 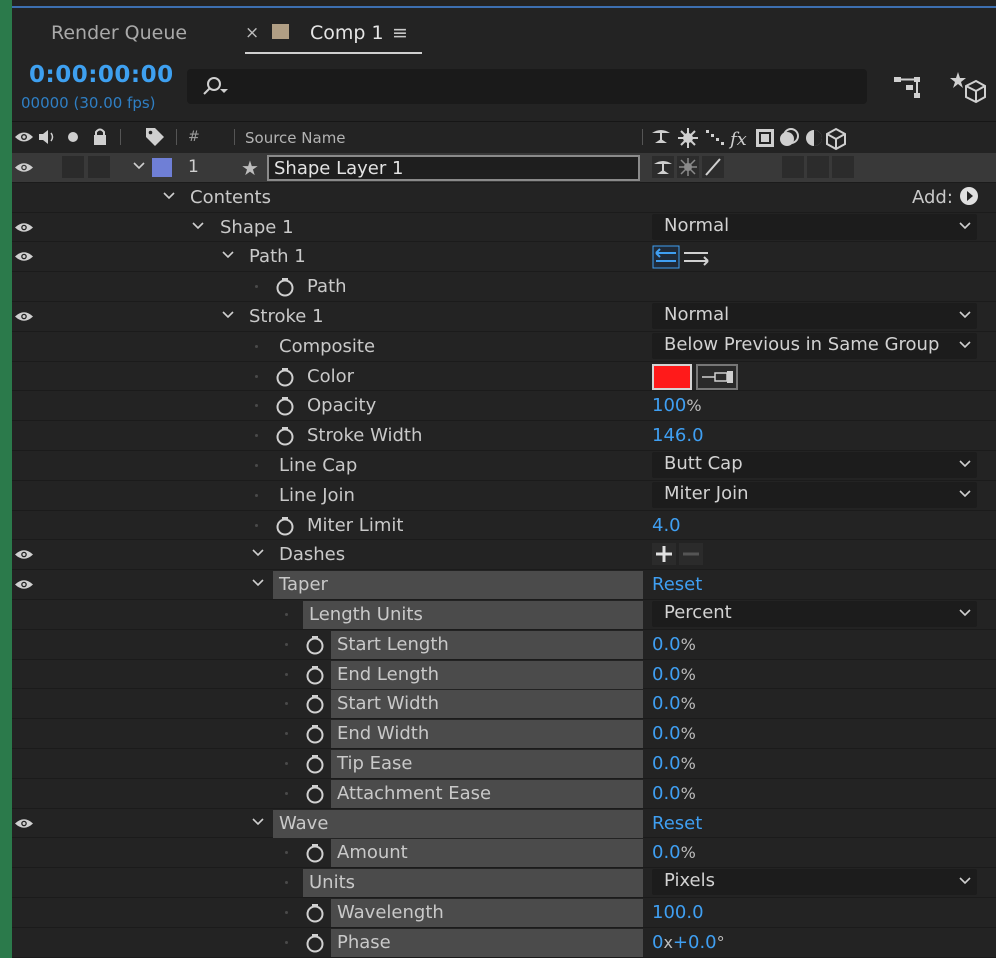 What do you see at coordinates (969, 196) in the screenshot?
I see `add-menu-play-icon` at bounding box center [969, 196].